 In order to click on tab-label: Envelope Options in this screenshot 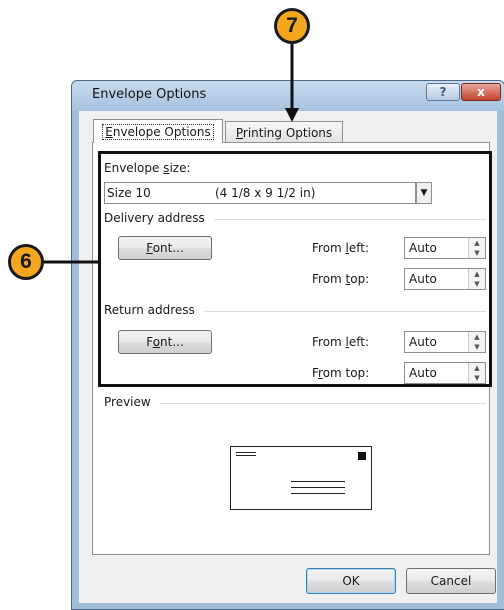, I will do `click(158, 131)`.